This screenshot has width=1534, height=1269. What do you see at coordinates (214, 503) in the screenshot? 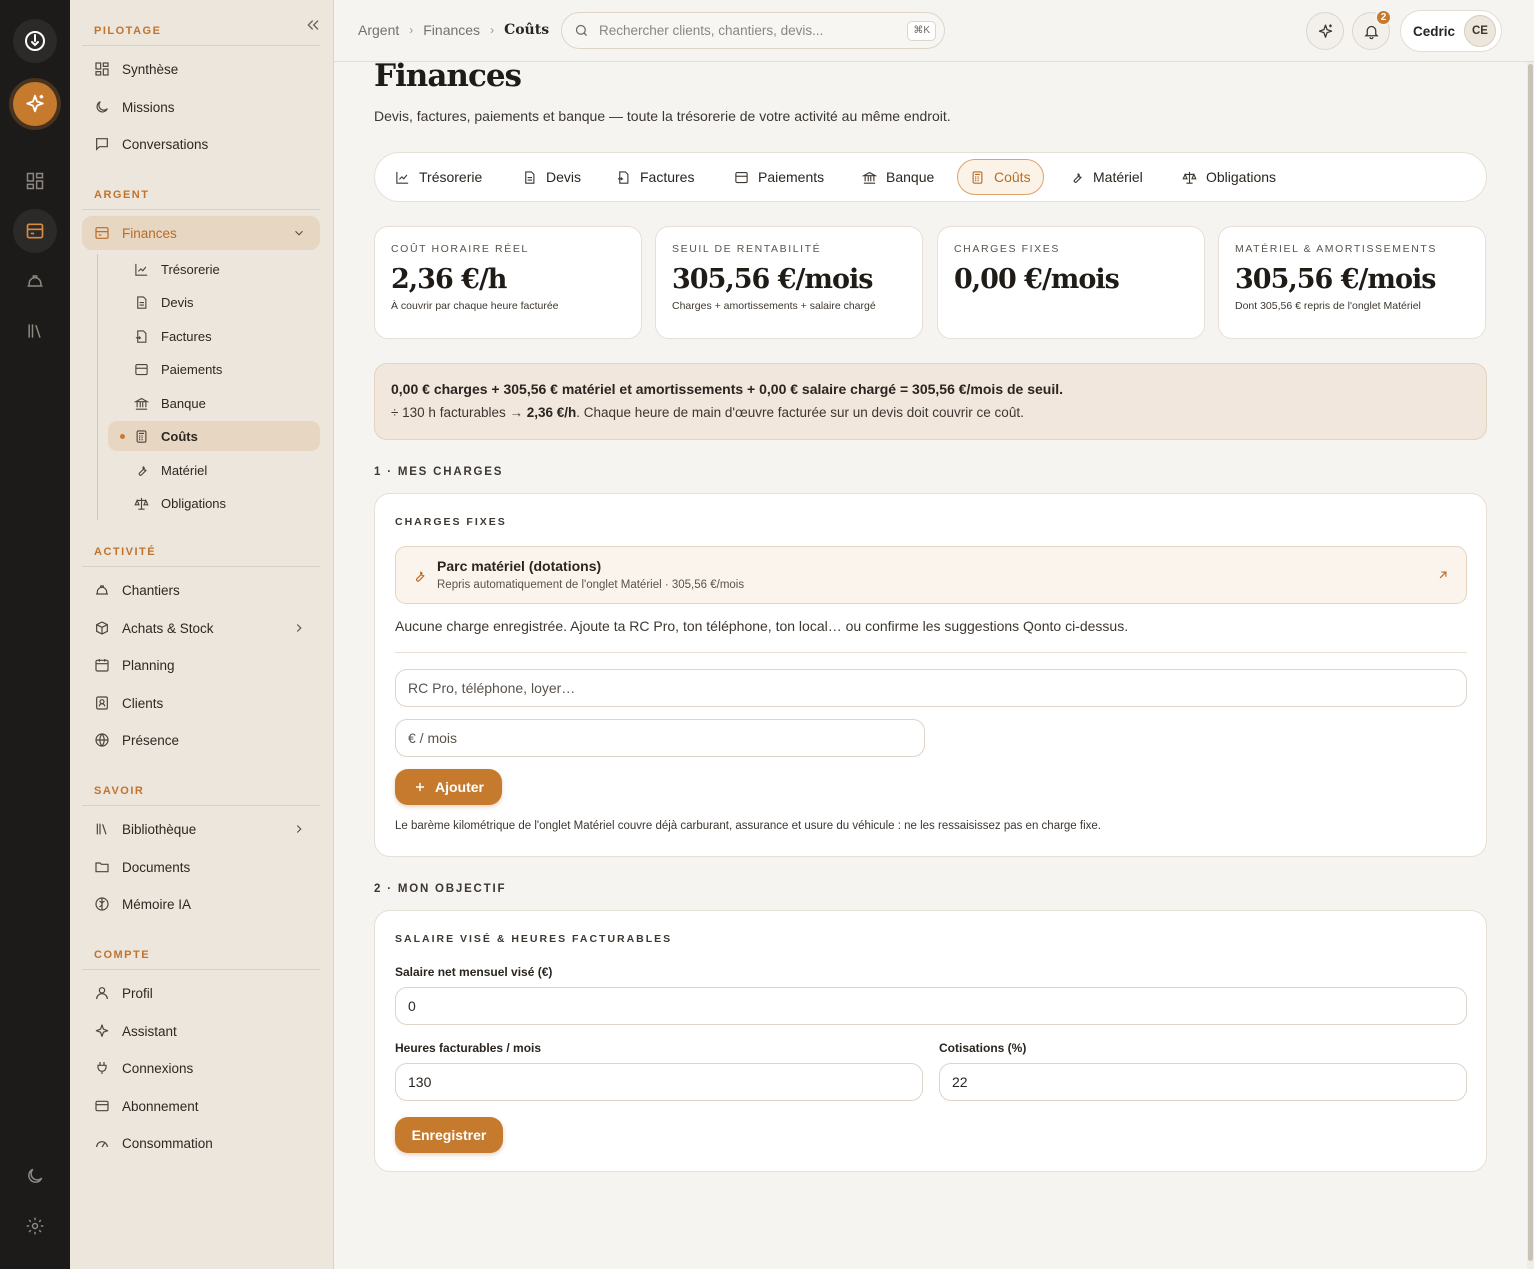
I see `sidebar-sub-obligations: Obligations` at bounding box center [214, 503].